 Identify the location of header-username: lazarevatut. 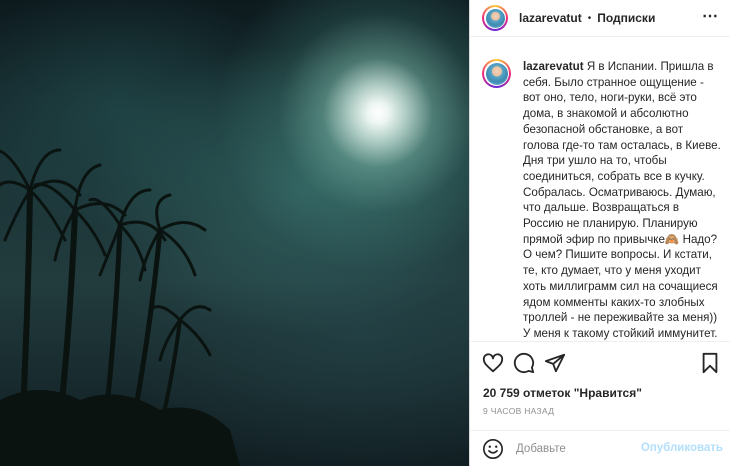
(550, 18).